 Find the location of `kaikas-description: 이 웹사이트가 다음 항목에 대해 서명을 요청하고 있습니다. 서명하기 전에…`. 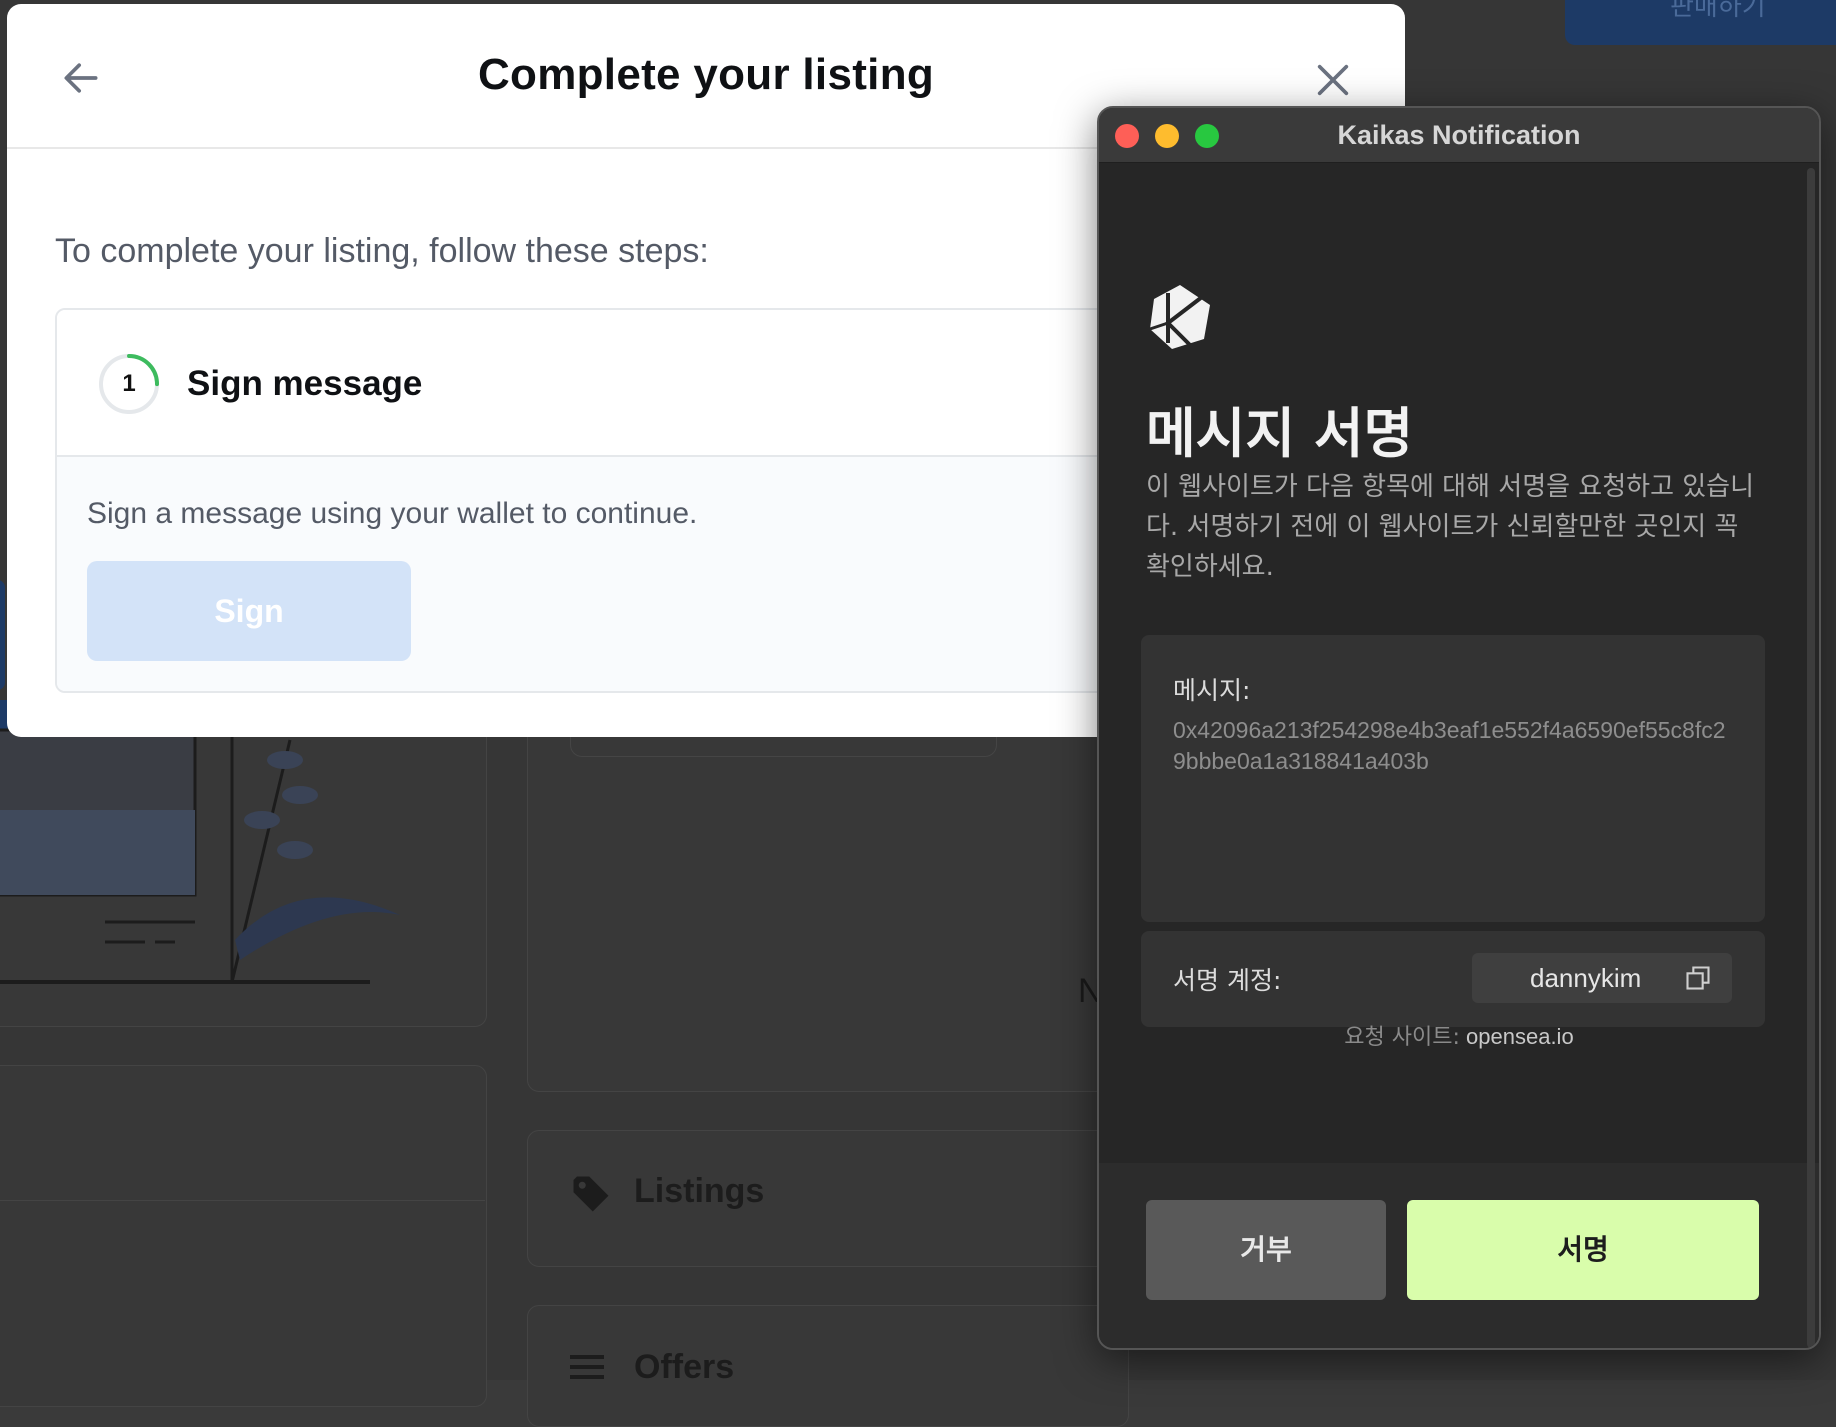

kaikas-description: 이 웹사이트가 다음 항목에 대해 서명을 요청하고 있습니다. 서명하기 전에… is located at coordinates (1450, 527).